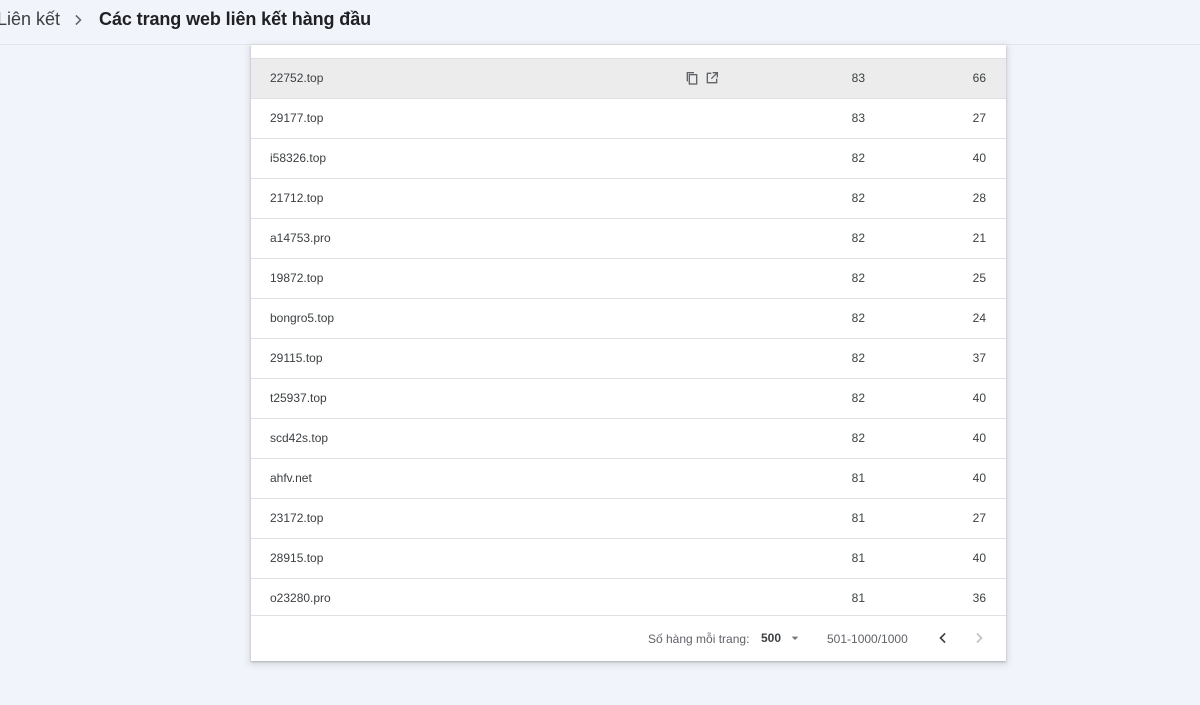  What do you see at coordinates (297, 78) in the screenshot?
I see `domain-cell: 22752.top` at bounding box center [297, 78].